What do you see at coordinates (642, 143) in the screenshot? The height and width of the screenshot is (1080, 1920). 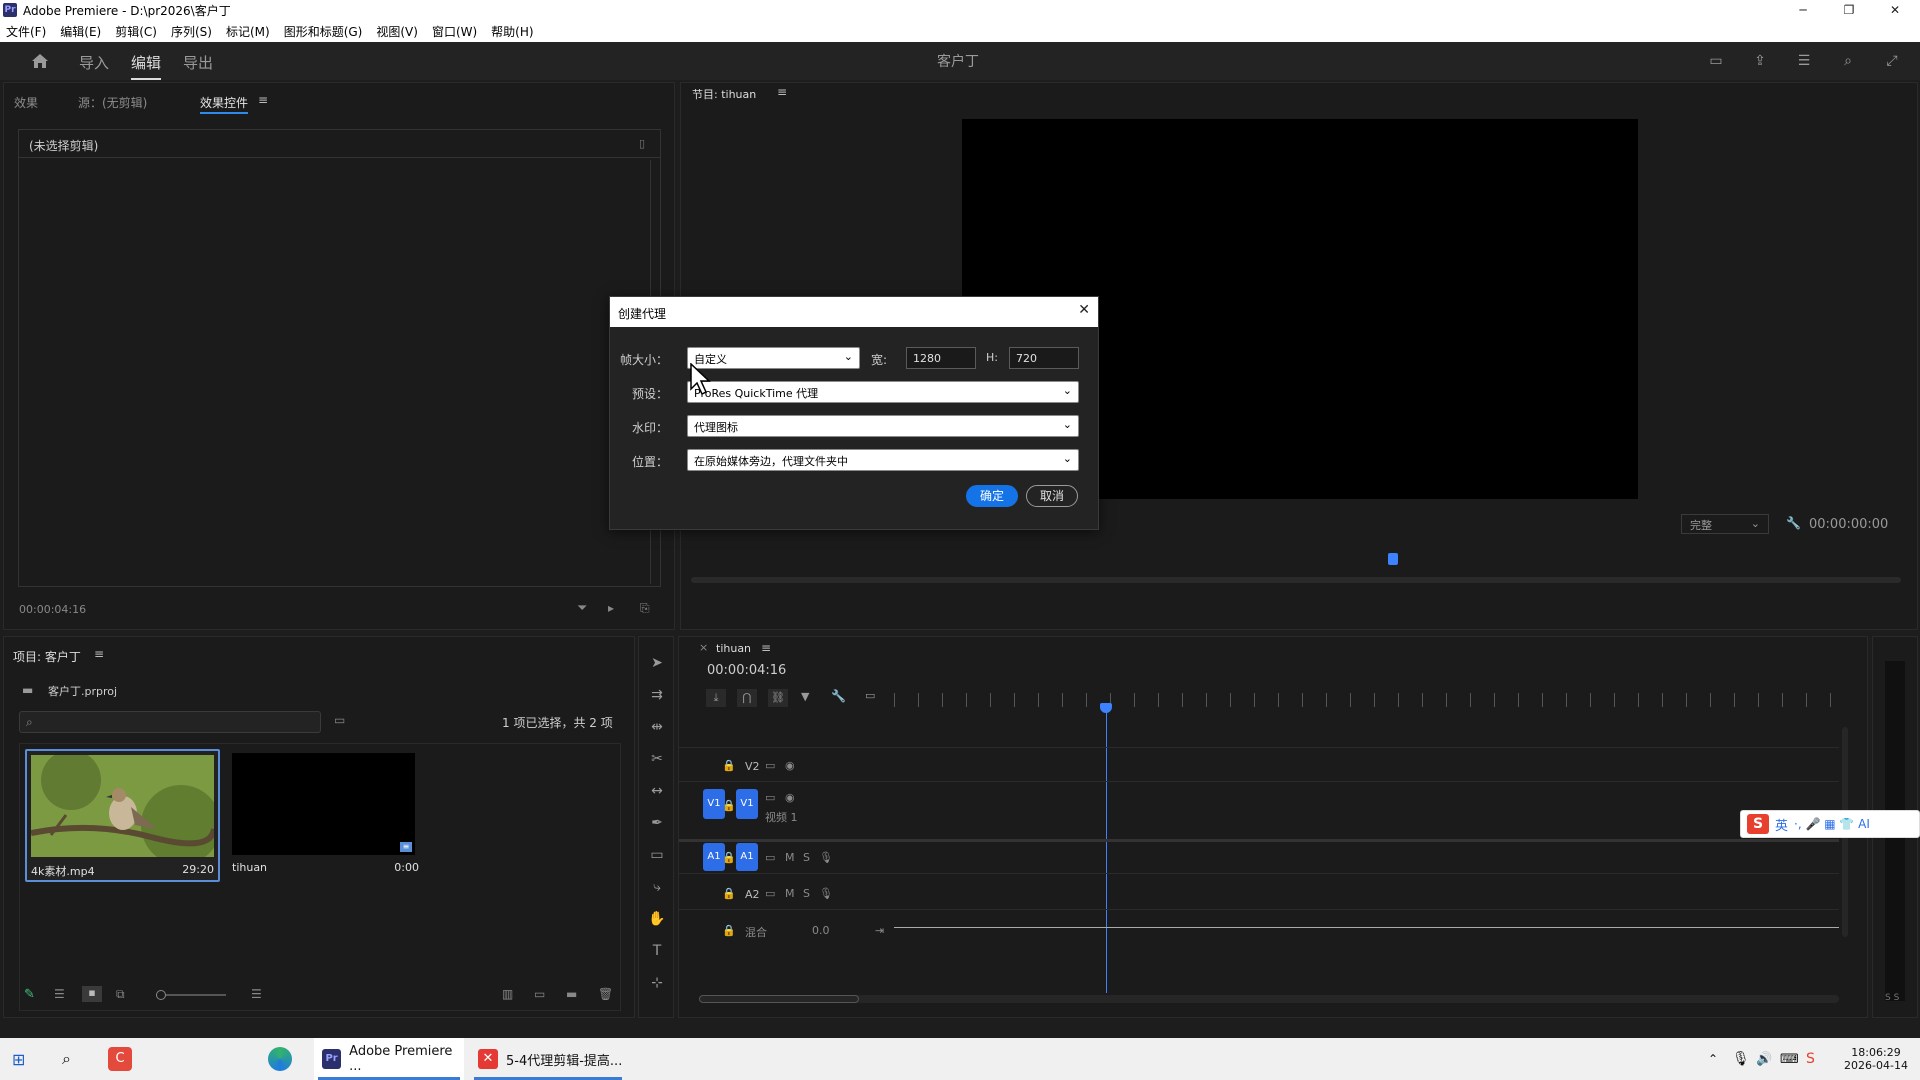 I see `panel-toggle-icon: ▯` at bounding box center [642, 143].